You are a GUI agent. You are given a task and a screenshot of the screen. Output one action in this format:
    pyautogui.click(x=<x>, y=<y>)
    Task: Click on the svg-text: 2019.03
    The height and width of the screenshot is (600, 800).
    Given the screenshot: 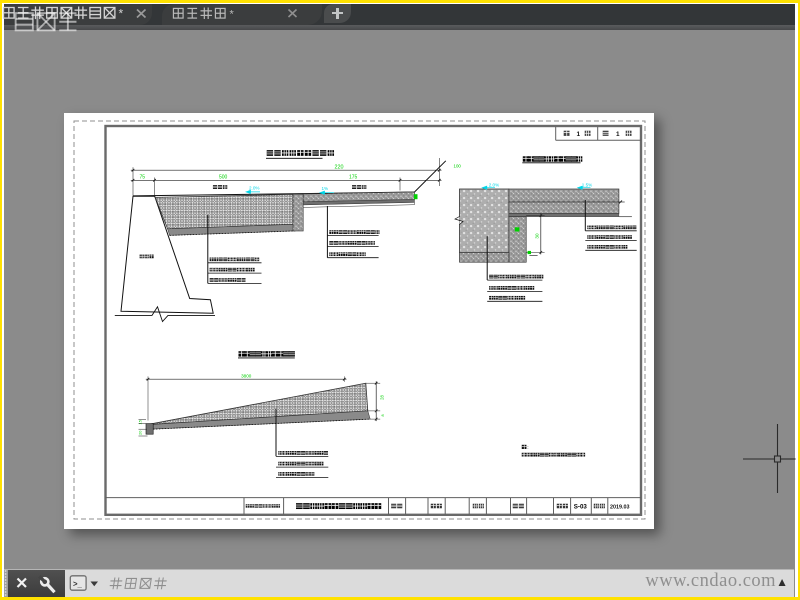 What is the action you would take?
    pyautogui.click(x=620, y=507)
    